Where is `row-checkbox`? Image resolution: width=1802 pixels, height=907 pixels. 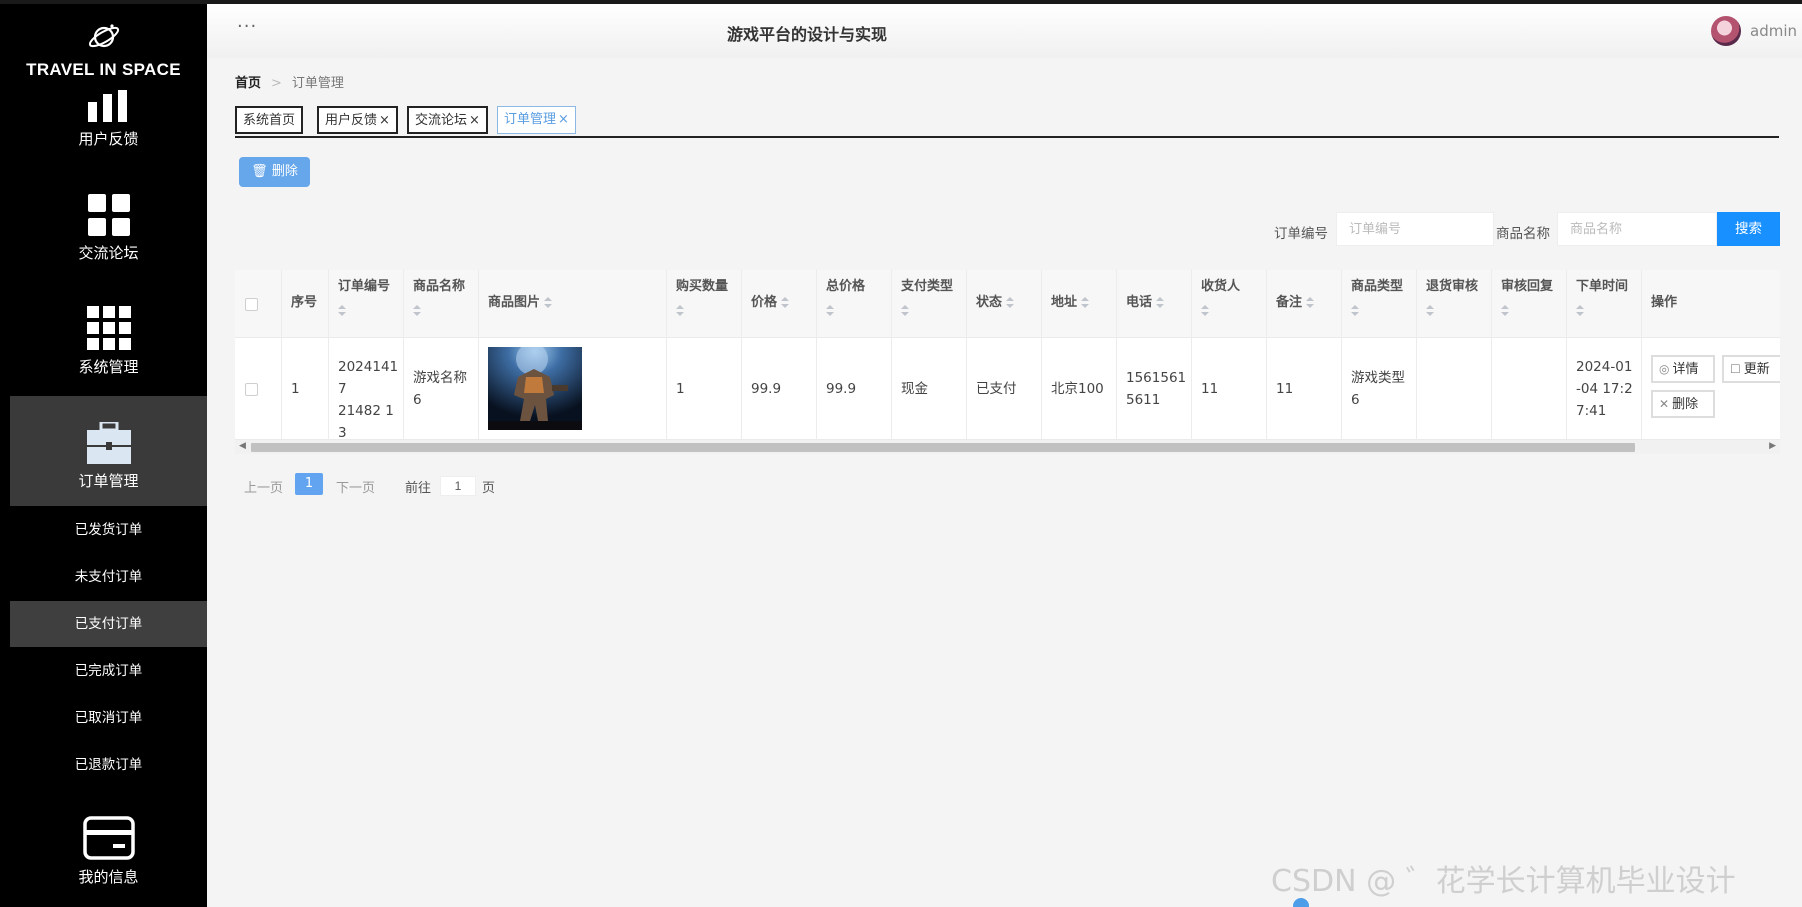
row-checkbox is located at coordinates (251, 389).